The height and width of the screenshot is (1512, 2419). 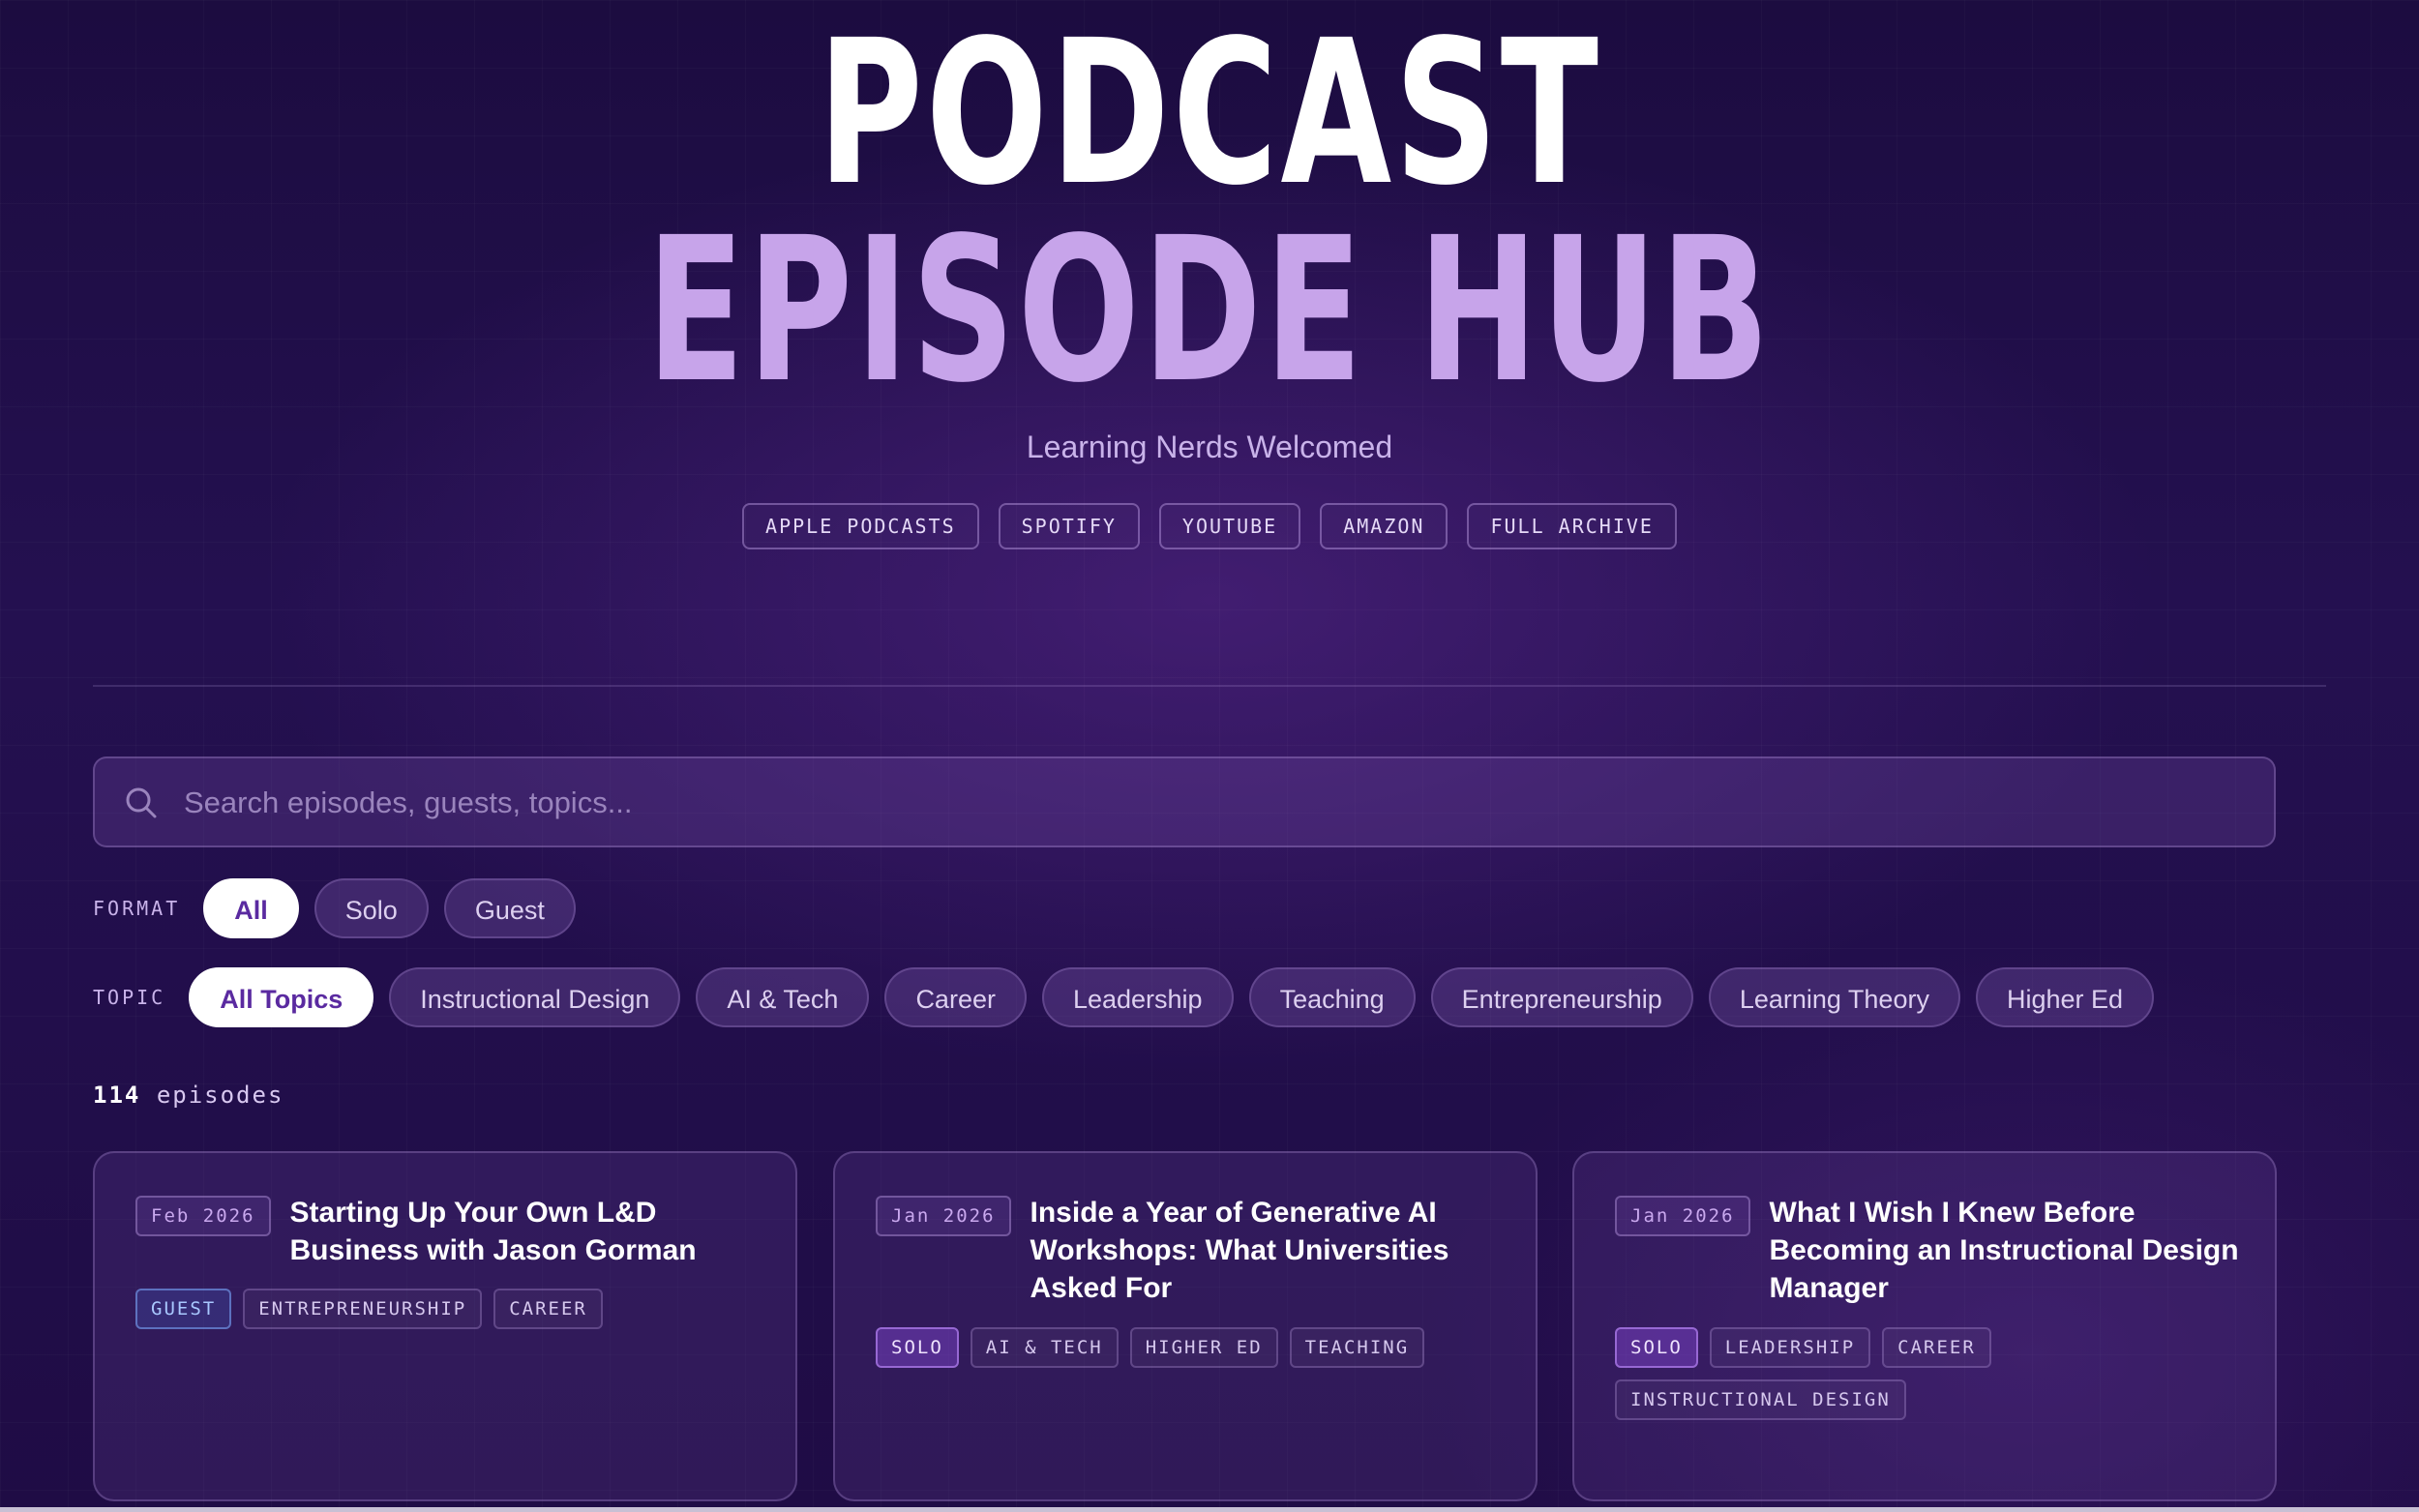 I want to click on topic-chip-all-topics: All Topics, so click(x=282, y=997).